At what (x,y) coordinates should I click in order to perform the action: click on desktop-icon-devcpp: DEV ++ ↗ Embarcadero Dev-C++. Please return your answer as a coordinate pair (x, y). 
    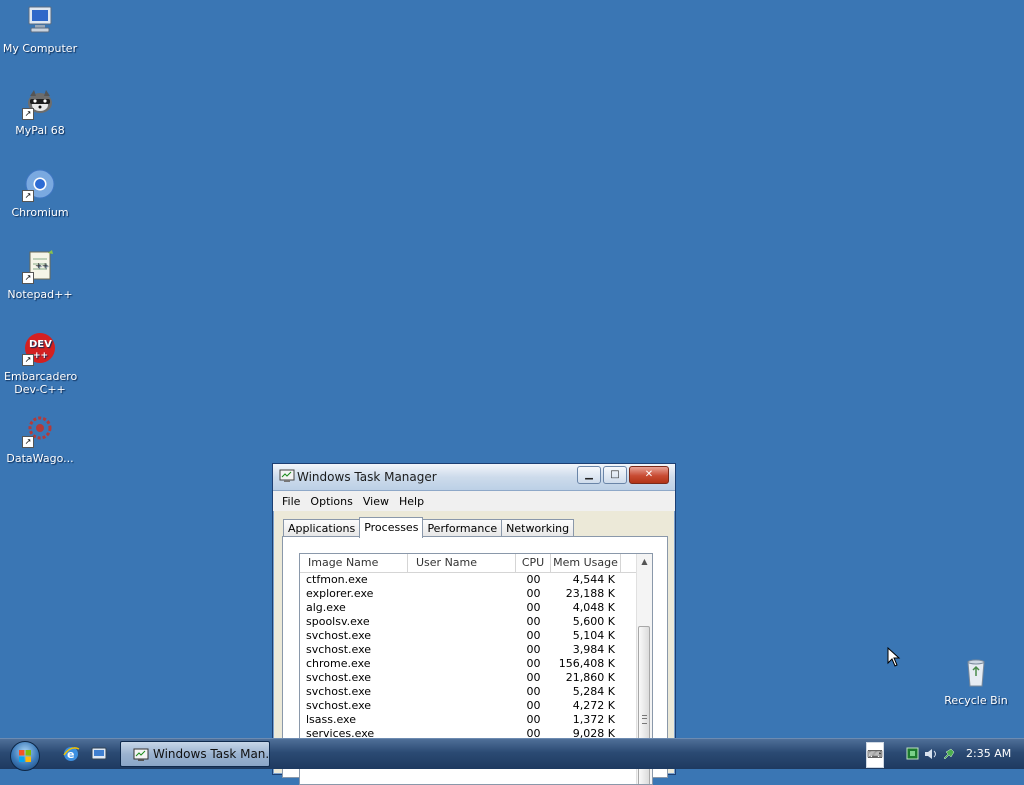
    Looking at the image, I should click on (40, 364).